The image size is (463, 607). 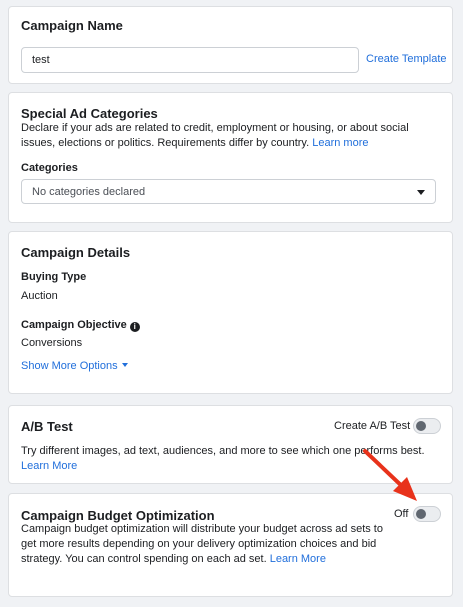 I want to click on buying-type-value: Auction, so click(x=39, y=296).